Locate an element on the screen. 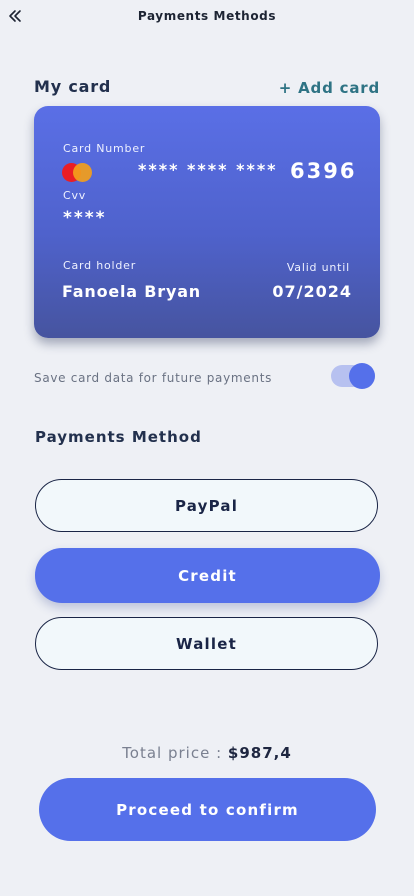 The height and width of the screenshot is (896, 414). card-holder-name: Fanoela Bryan is located at coordinates (131, 291).